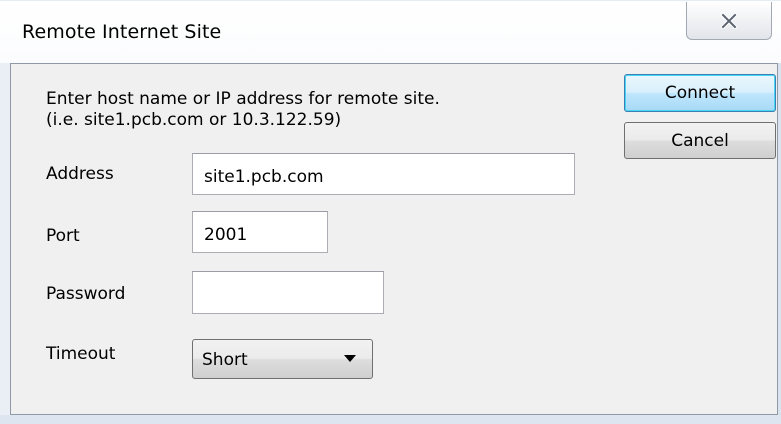  I want to click on title-bar: Remote Internet Site, so click(390, 32).